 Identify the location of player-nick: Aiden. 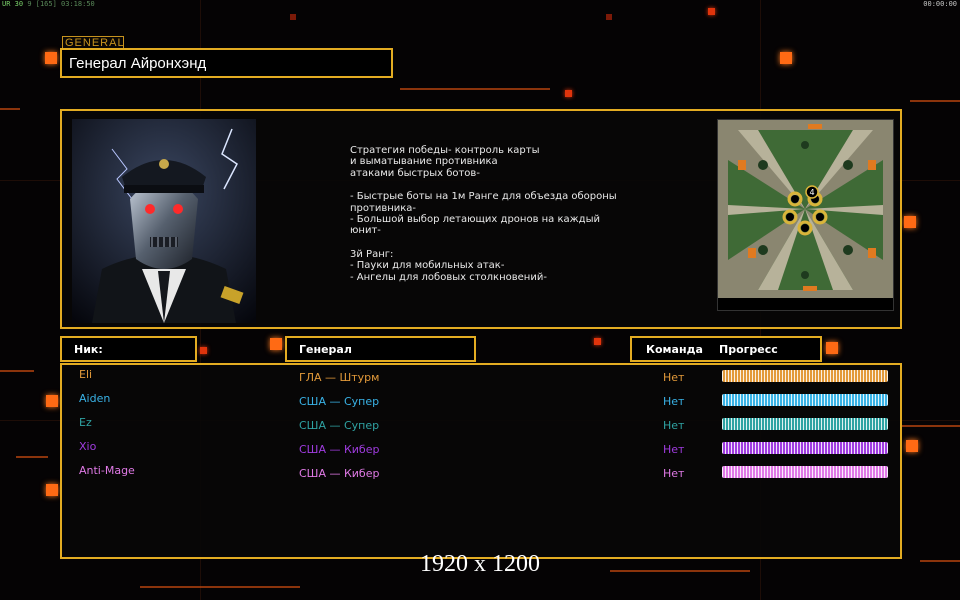
(95, 398).